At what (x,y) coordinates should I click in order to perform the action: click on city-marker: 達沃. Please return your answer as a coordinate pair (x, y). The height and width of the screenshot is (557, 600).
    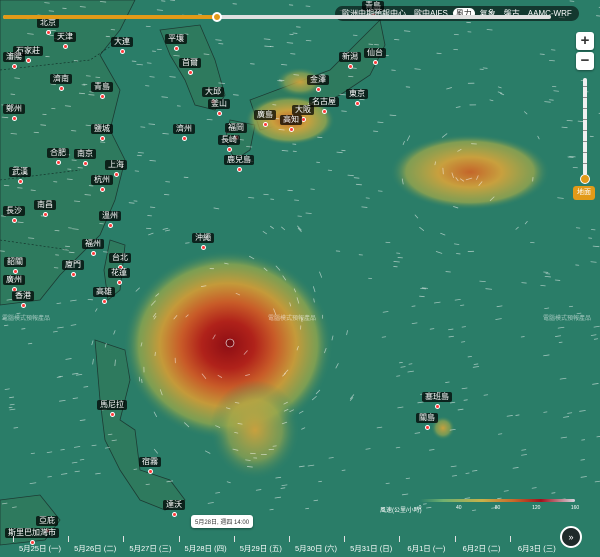
    Looking at the image, I should click on (174, 508).